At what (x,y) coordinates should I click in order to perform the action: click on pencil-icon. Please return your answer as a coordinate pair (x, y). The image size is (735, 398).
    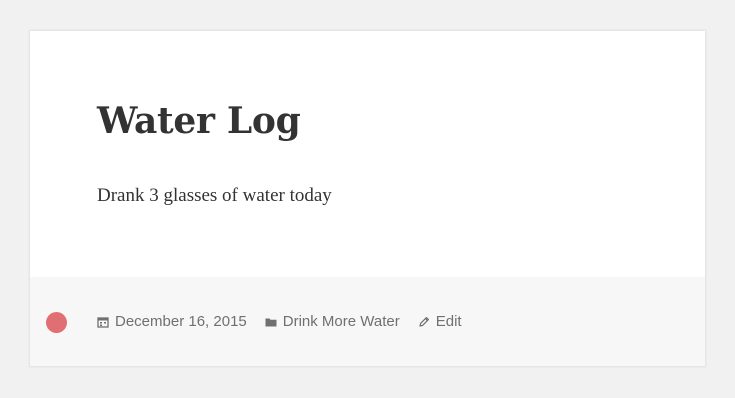
    Looking at the image, I should click on (424, 322).